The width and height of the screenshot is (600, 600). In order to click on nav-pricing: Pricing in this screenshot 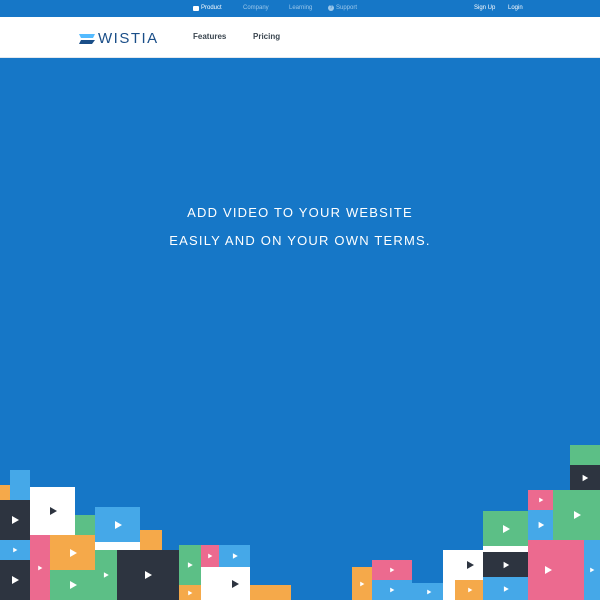, I will do `click(266, 36)`.